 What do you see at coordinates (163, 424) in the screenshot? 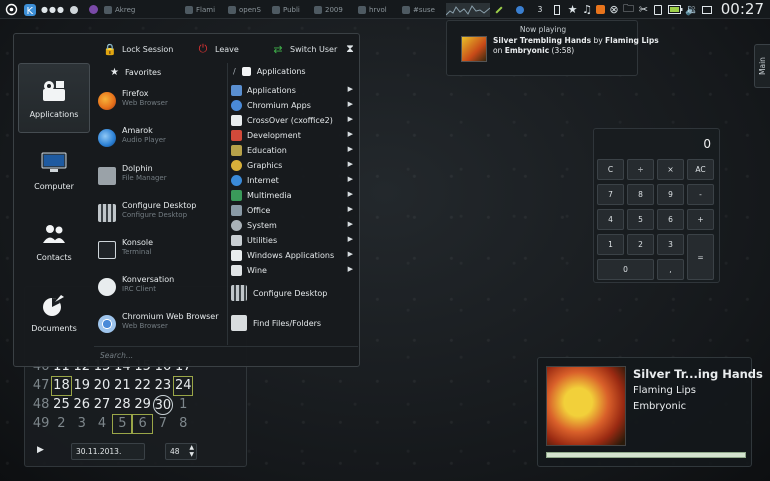
I see `calendar-day: 7` at bounding box center [163, 424].